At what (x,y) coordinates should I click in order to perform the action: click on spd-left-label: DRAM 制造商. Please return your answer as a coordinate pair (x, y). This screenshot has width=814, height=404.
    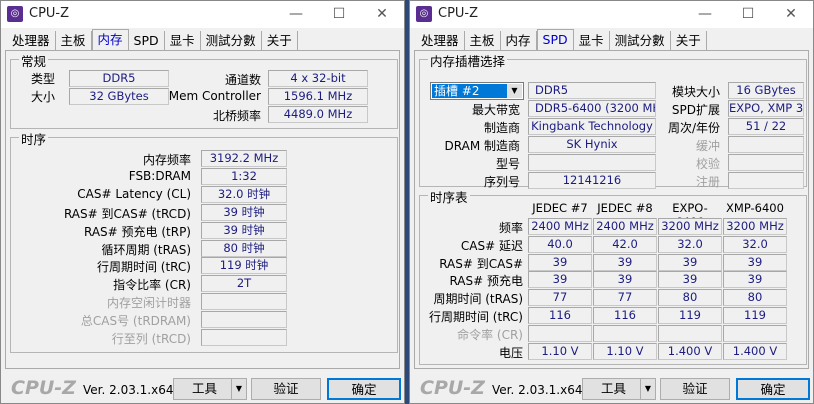
    Looking at the image, I should click on (482, 146).